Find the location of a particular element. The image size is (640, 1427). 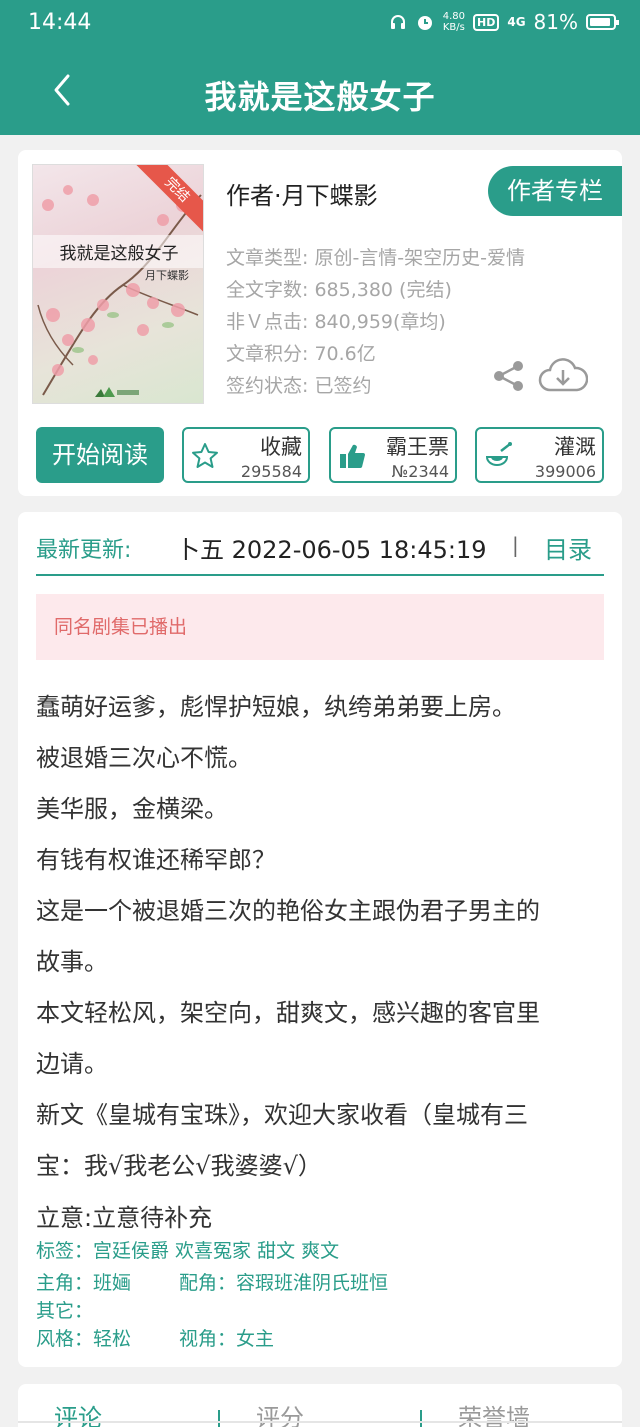

download-cloud-icon is located at coordinates (563, 376).